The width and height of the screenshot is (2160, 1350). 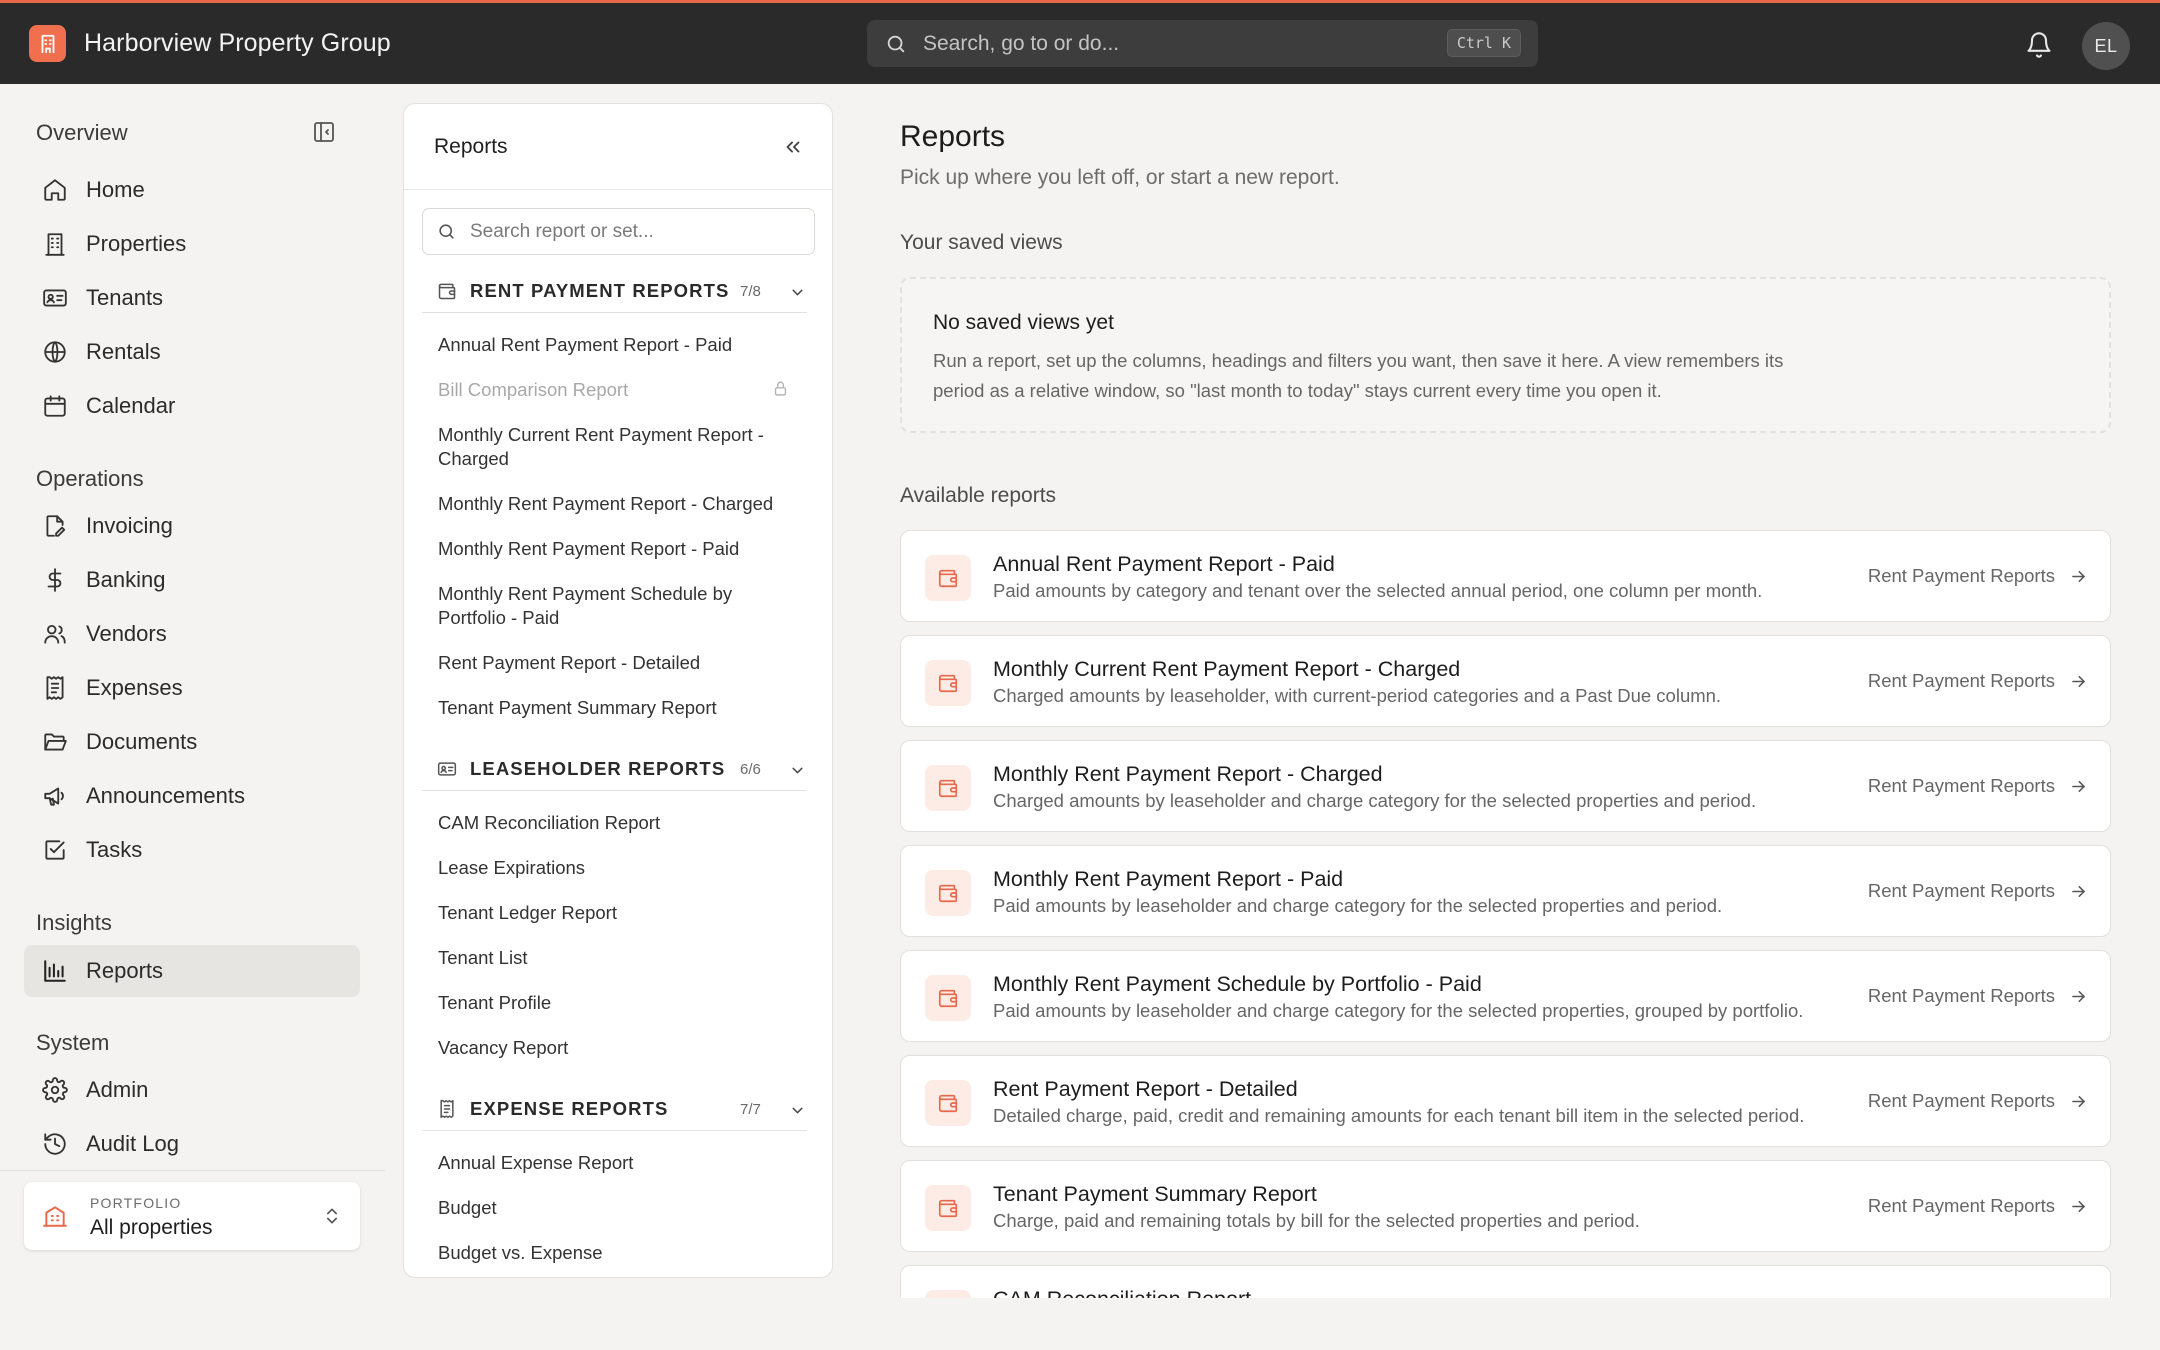 What do you see at coordinates (533, 389) in the screenshot?
I see `report-link-locked: Bill Comparison Report` at bounding box center [533, 389].